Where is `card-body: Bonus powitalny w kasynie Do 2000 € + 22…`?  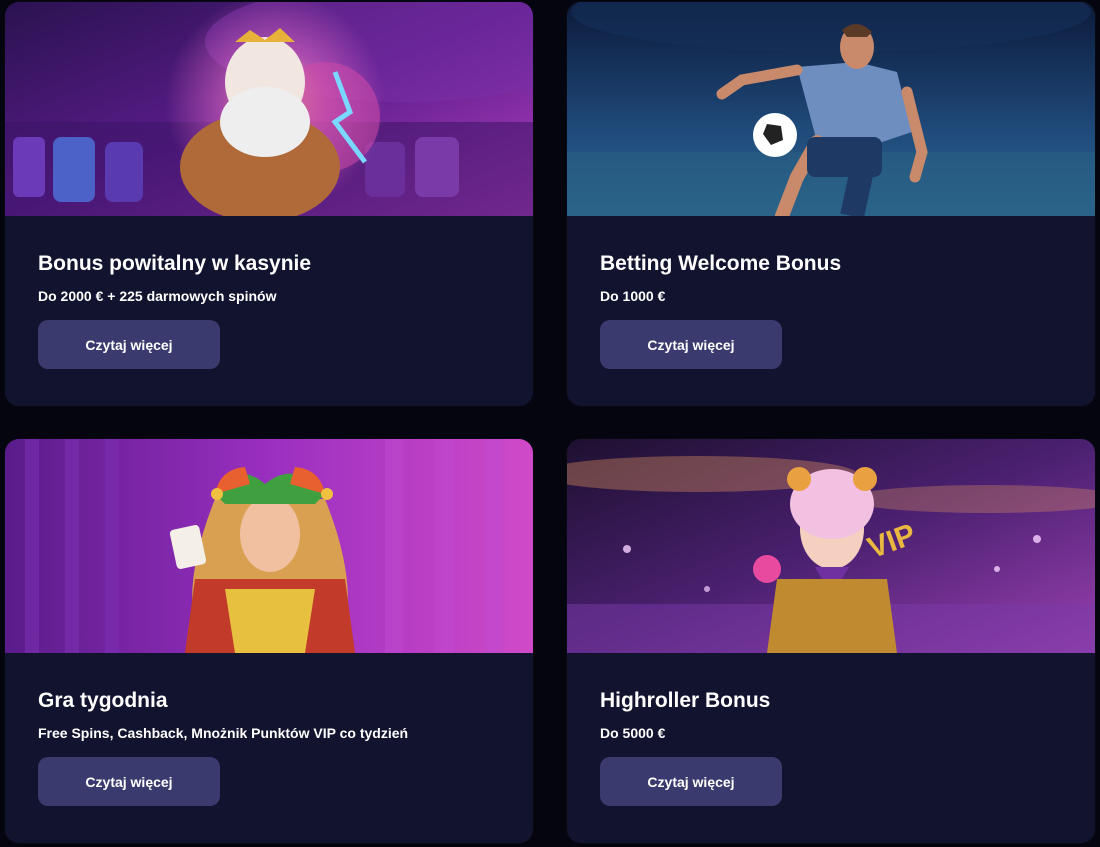 card-body: Bonus powitalny w kasynie Do 2000 € + 22… is located at coordinates (275, 277).